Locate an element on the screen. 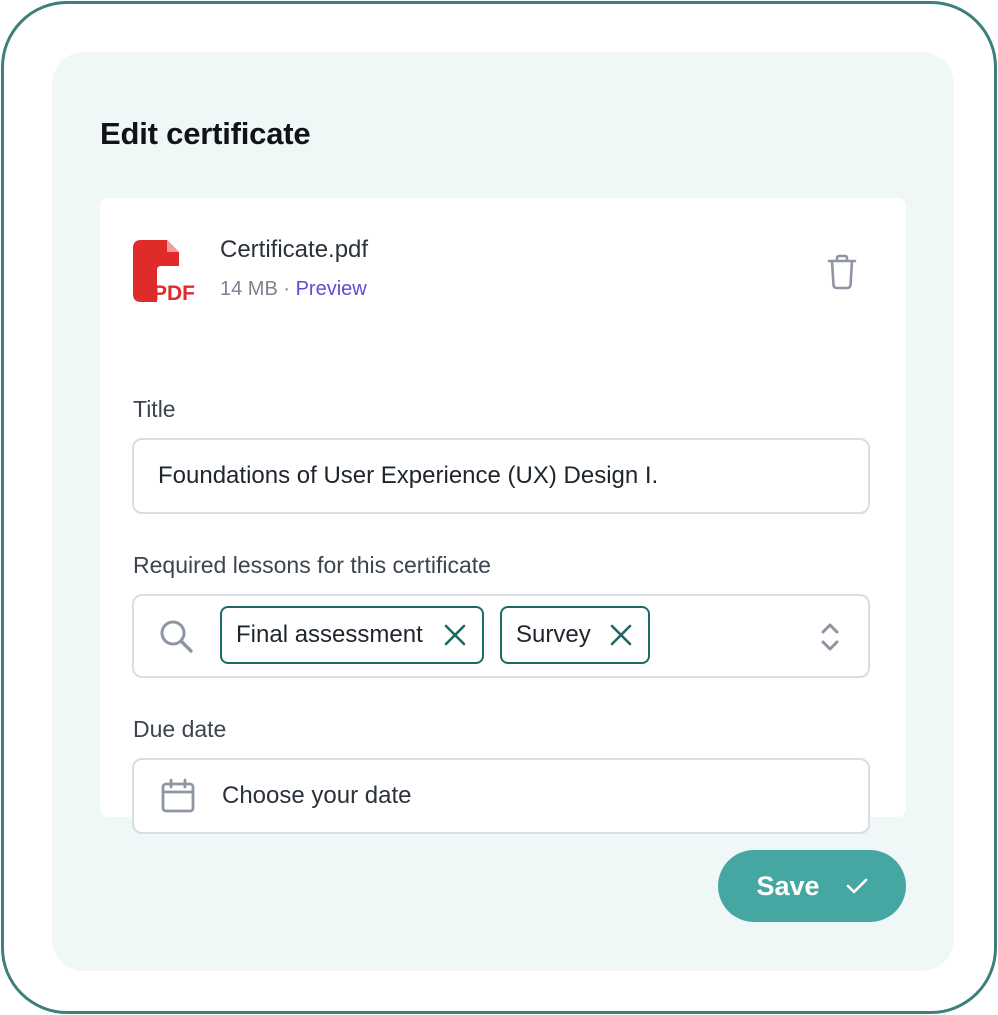  file-meta: 14 MB · Preview is located at coordinates (293, 289).